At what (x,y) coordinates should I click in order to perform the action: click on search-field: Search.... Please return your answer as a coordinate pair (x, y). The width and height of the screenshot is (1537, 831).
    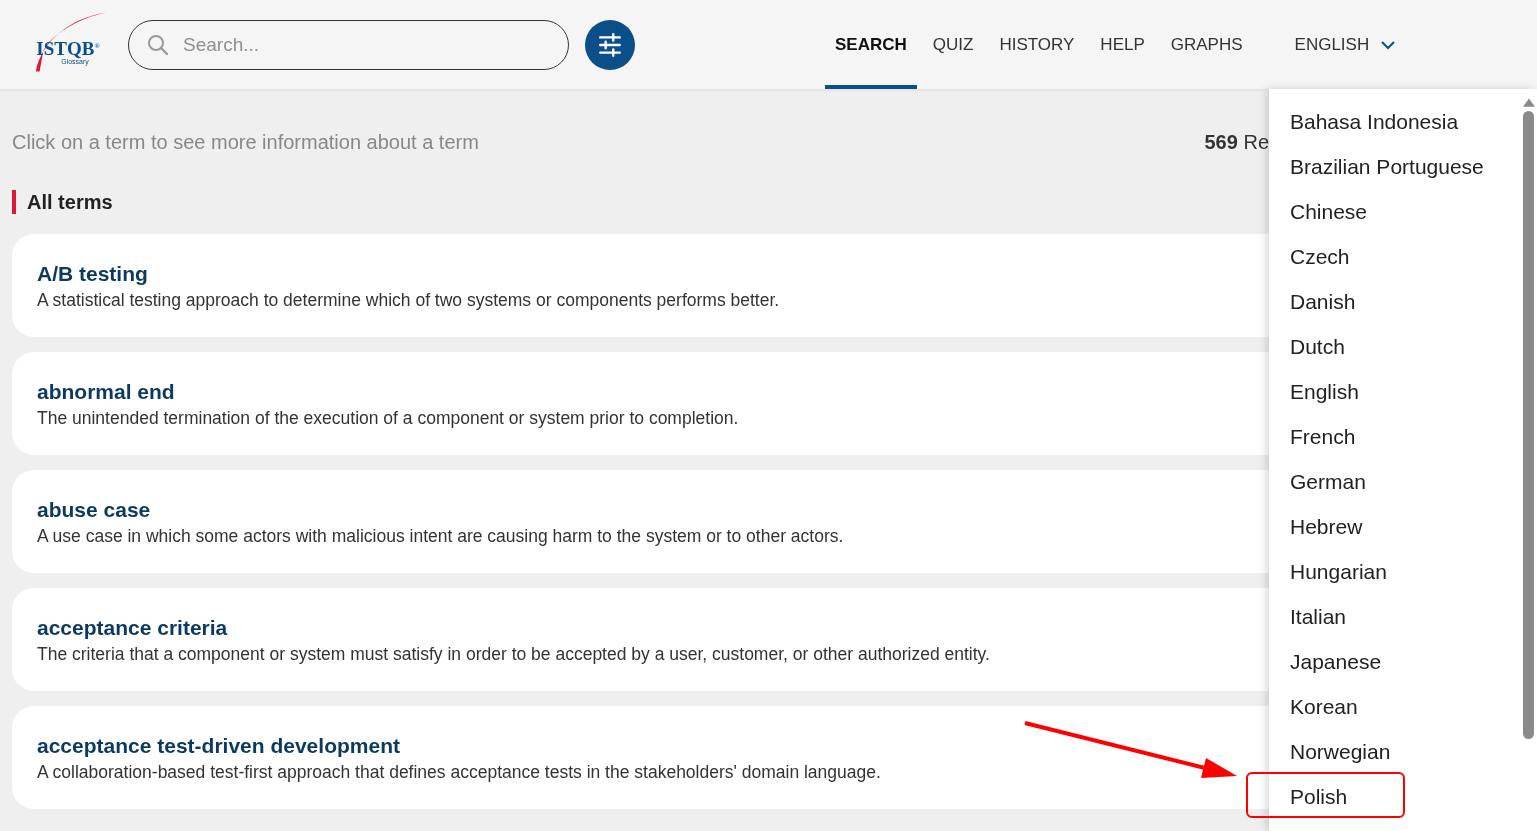
    Looking at the image, I should click on (348, 44).